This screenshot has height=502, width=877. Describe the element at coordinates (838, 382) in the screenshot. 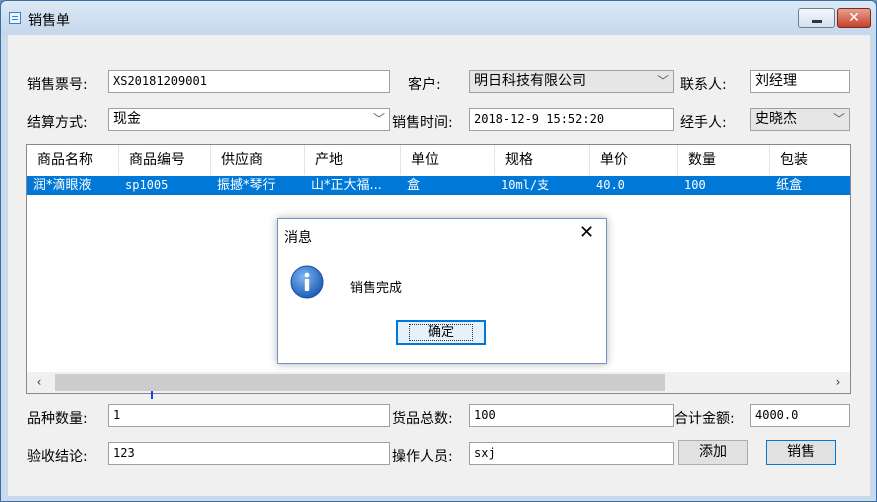

I see `scroll-right-icon: ›` at that location.